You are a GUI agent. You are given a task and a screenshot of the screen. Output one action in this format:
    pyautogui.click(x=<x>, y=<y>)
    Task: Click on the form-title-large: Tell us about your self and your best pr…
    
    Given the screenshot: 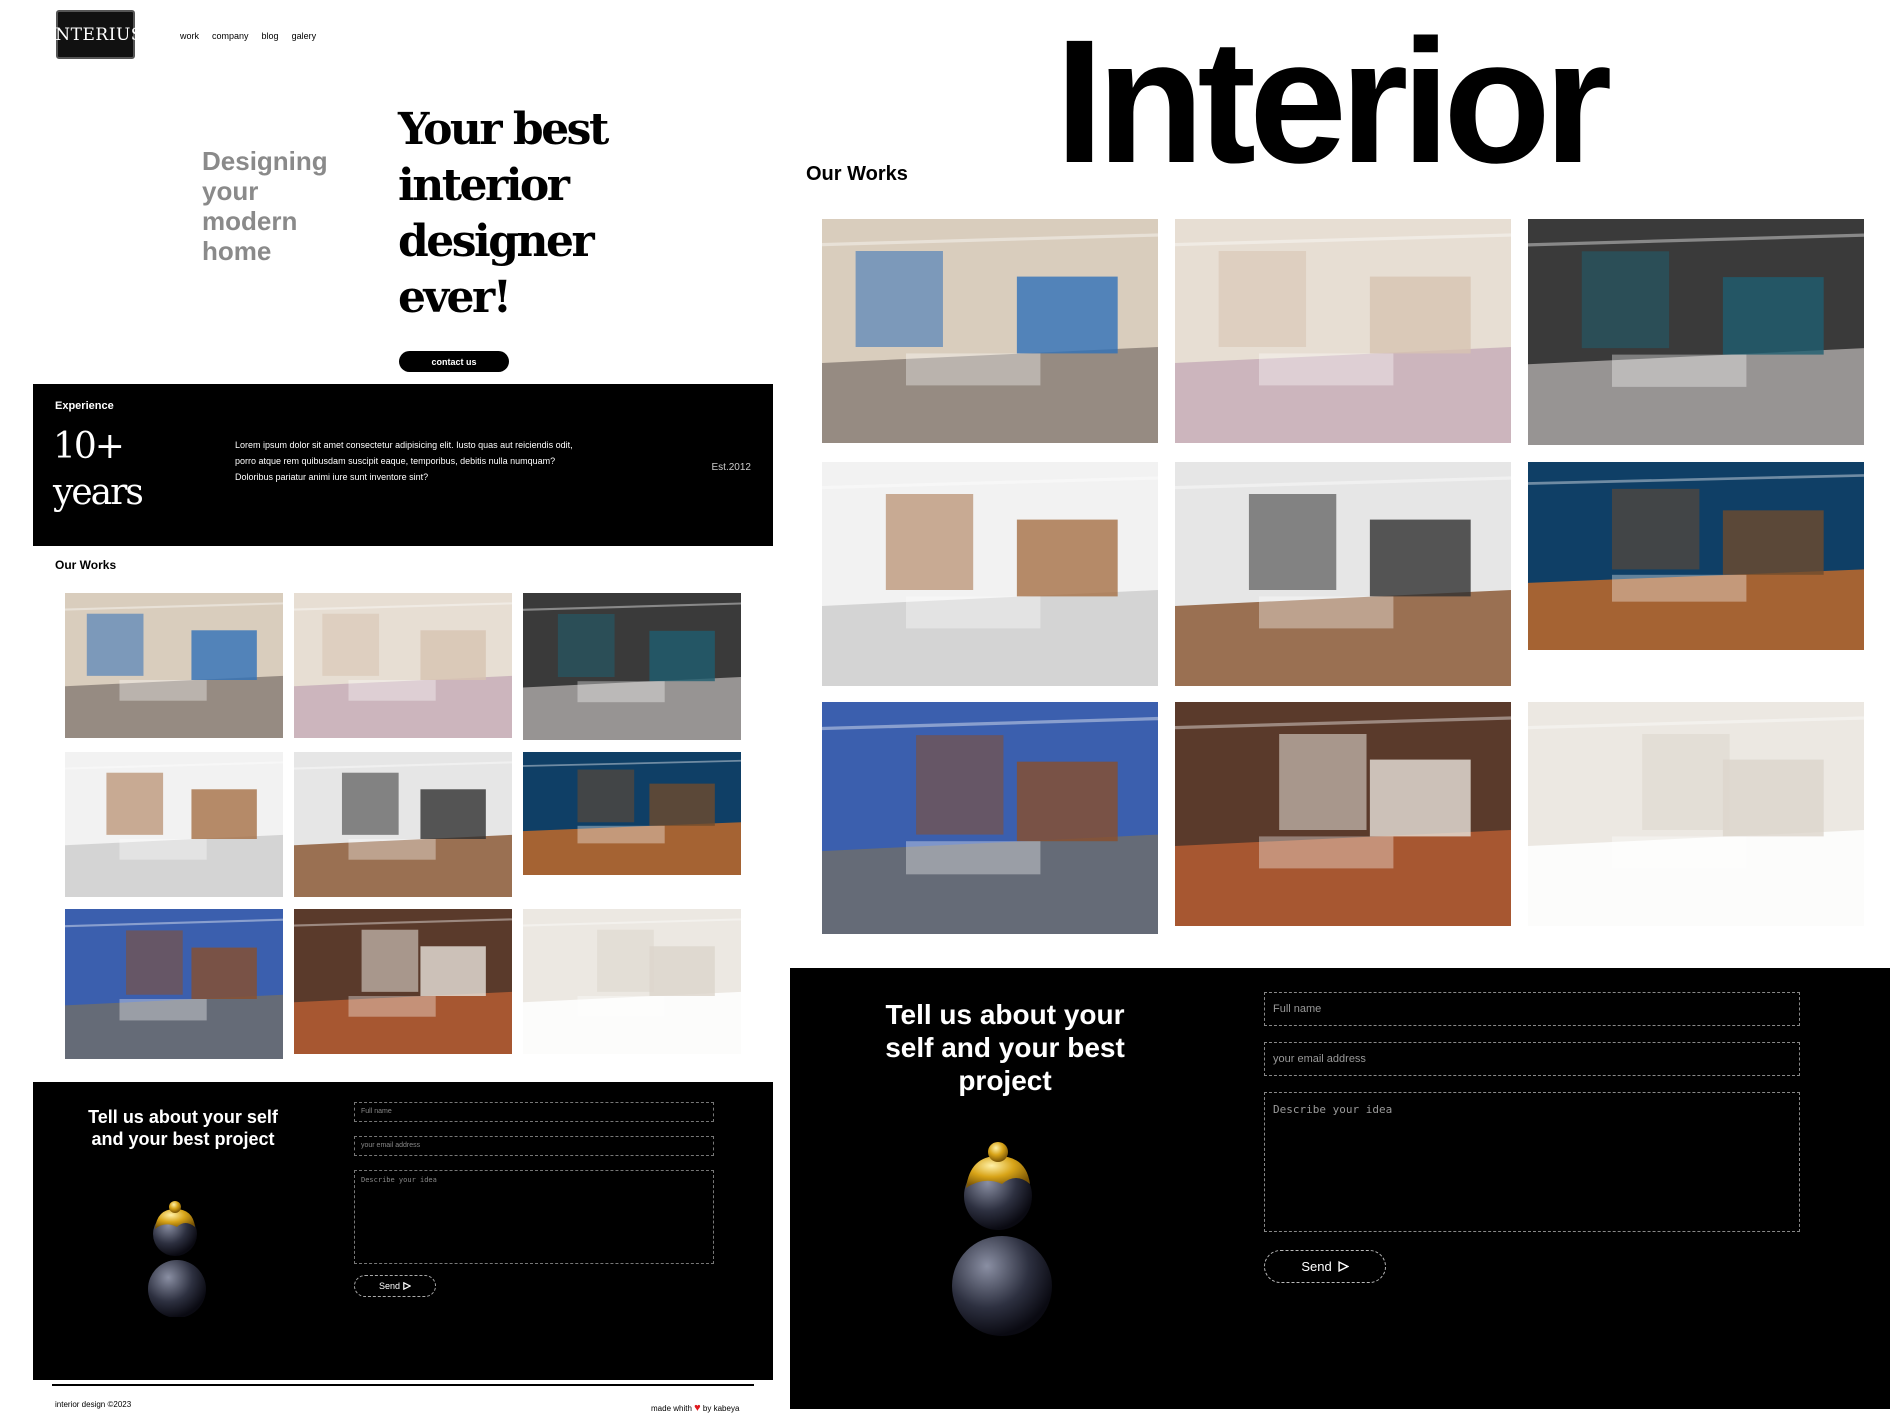 What is the action you would take?
    pyautogui.click(x=1005, y=1047)
    